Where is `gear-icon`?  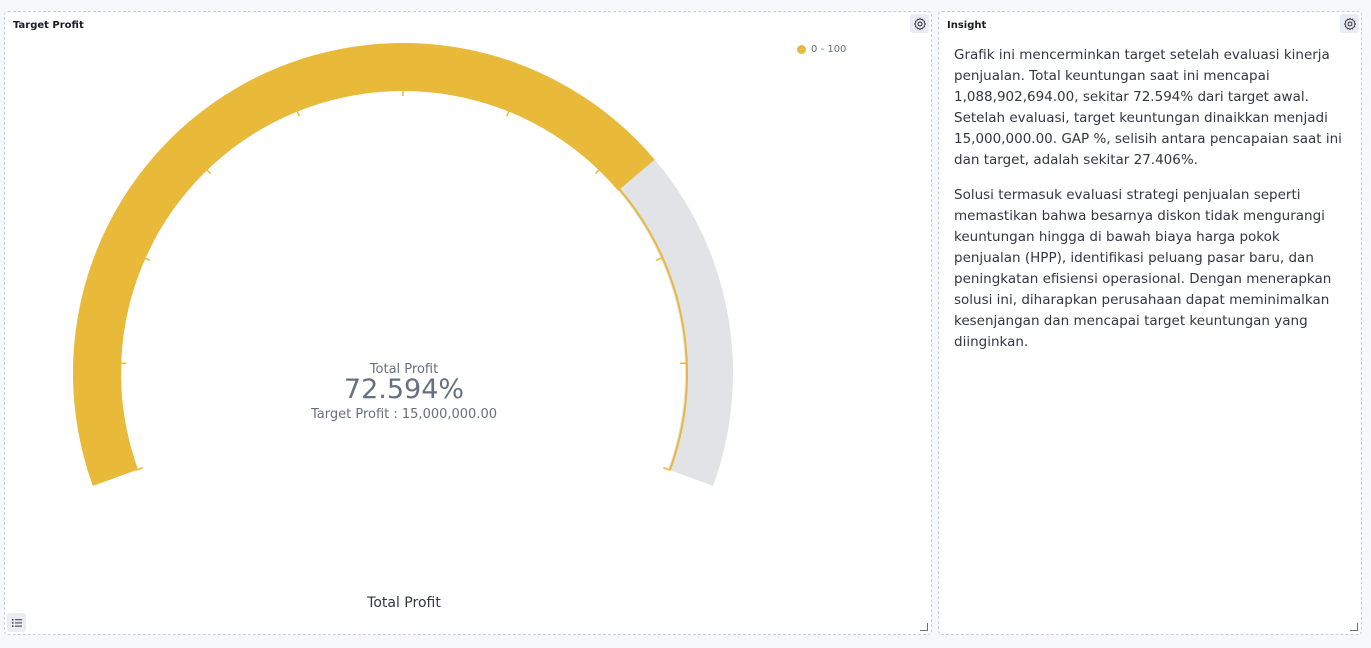
gear-icon is located at coordinates (1349, 23).